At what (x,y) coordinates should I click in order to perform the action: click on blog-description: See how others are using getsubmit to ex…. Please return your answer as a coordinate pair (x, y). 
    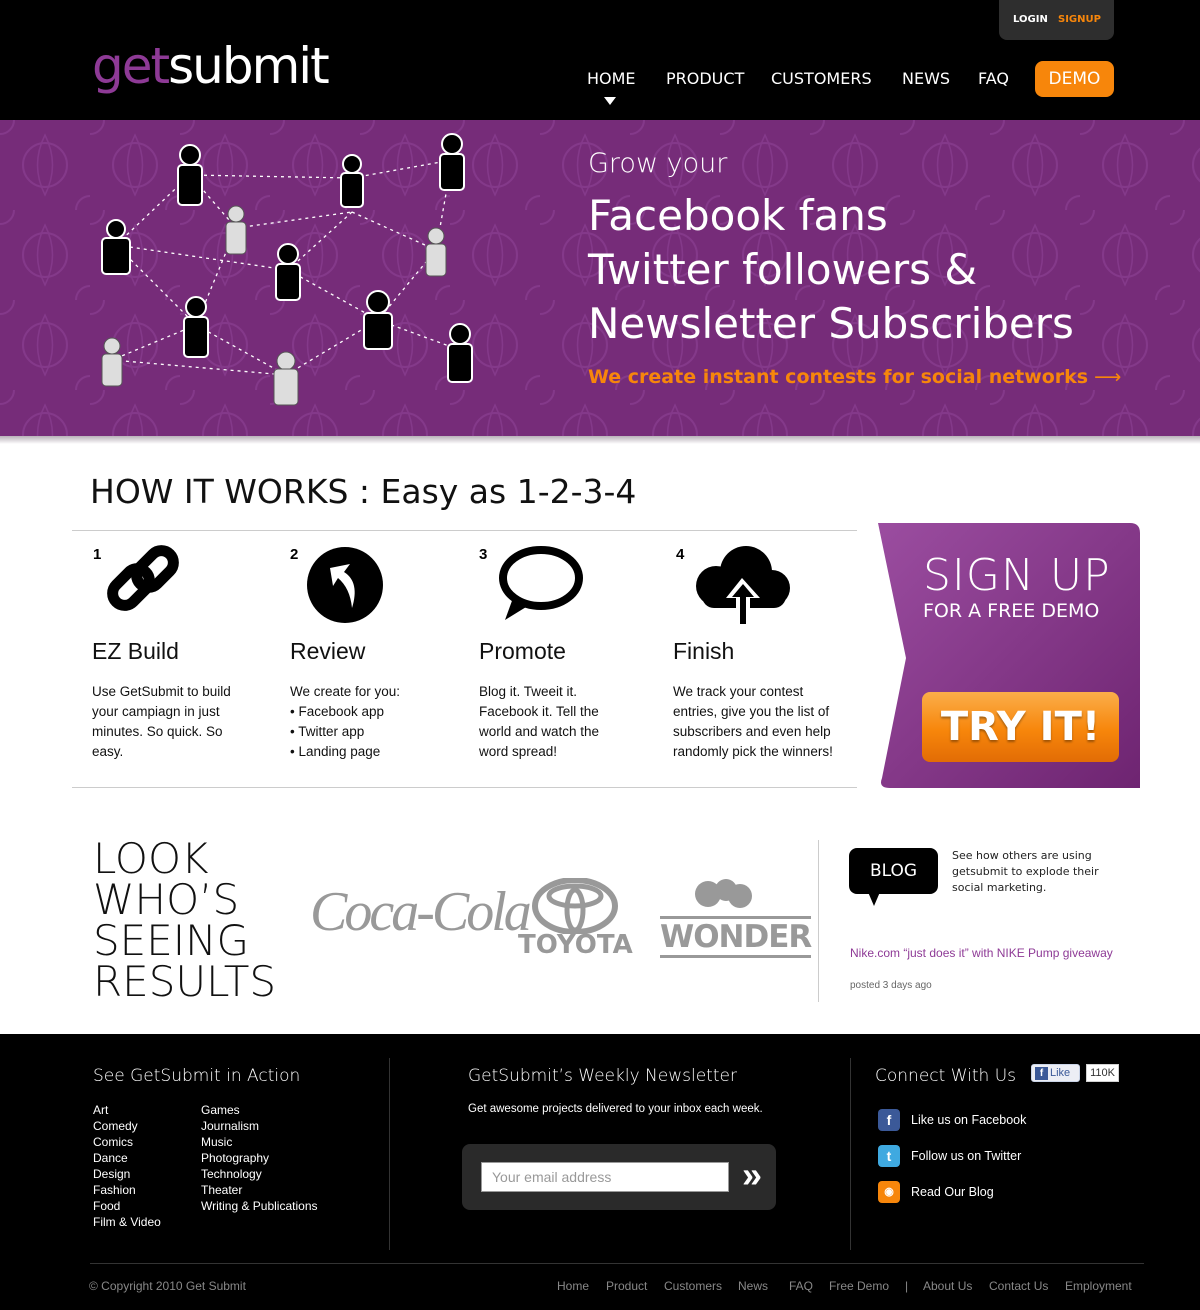
    Looking at the image, I should click on (1025, 871).